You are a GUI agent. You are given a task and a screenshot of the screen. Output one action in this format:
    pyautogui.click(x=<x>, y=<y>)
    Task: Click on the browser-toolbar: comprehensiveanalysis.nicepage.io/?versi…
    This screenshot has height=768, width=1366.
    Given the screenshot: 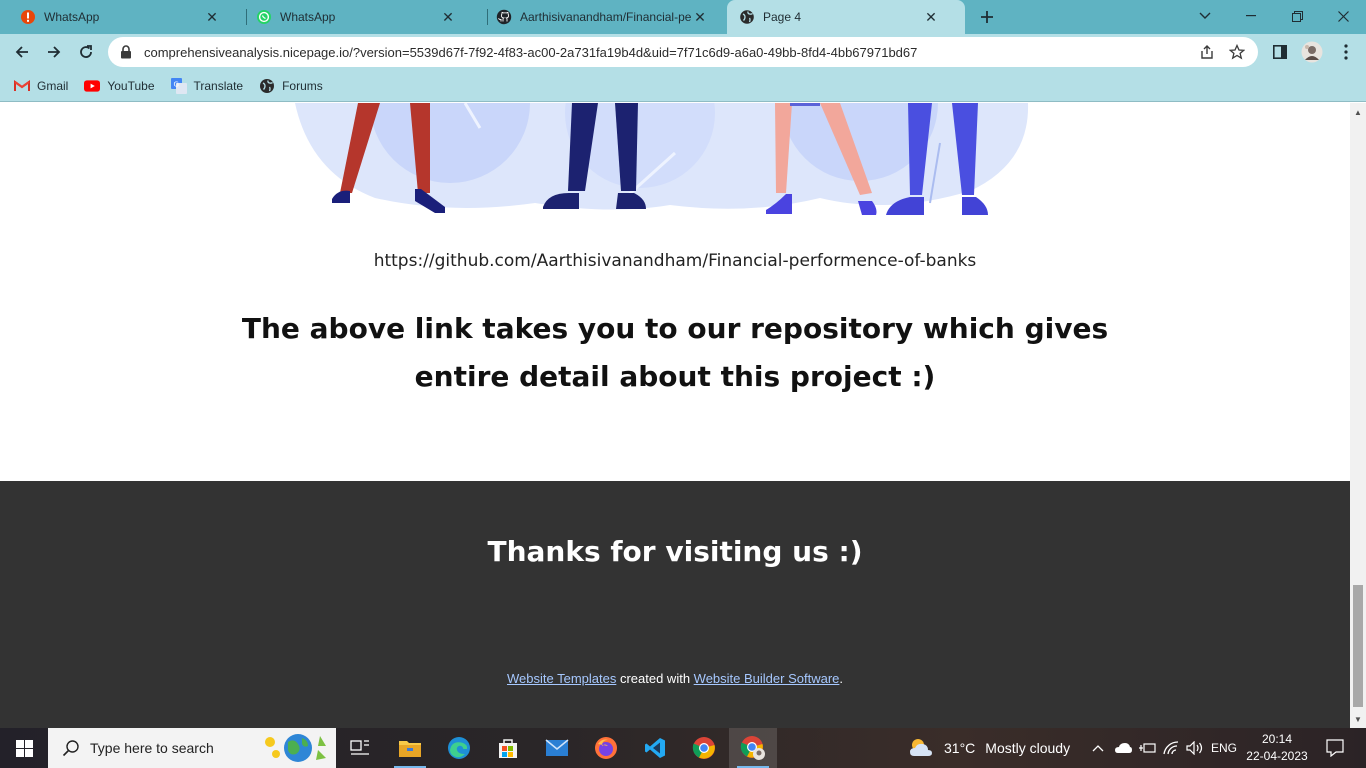 What is the action you would take?
    pyautogui.click(x=683, y=52)
    